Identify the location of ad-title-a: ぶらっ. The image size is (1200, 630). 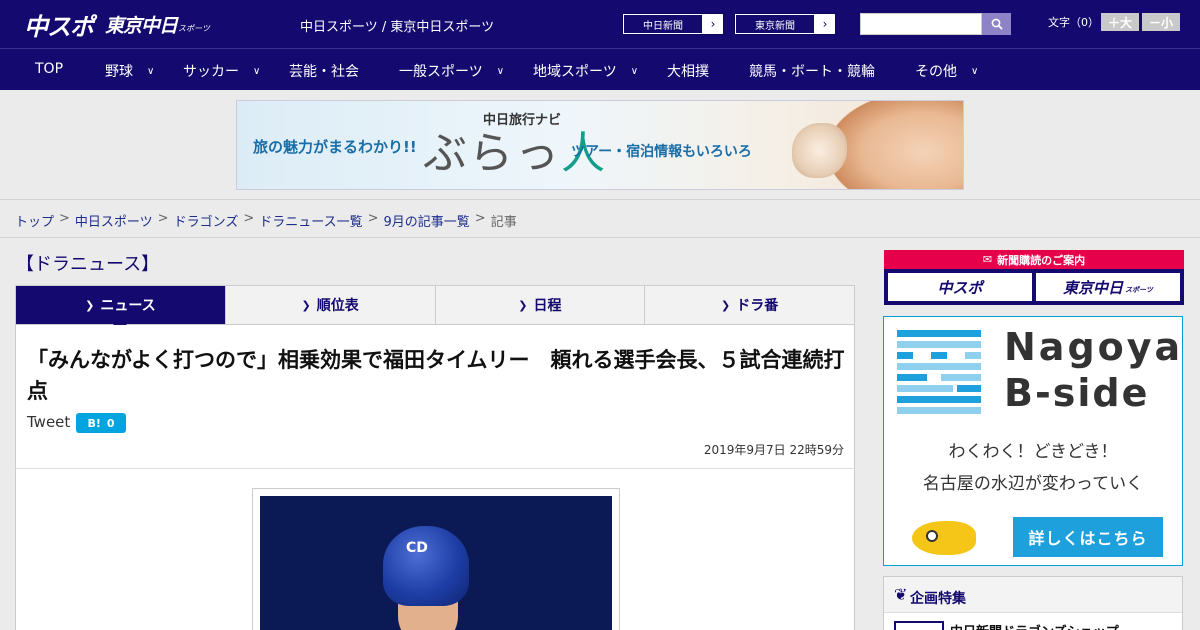
(492, 153).